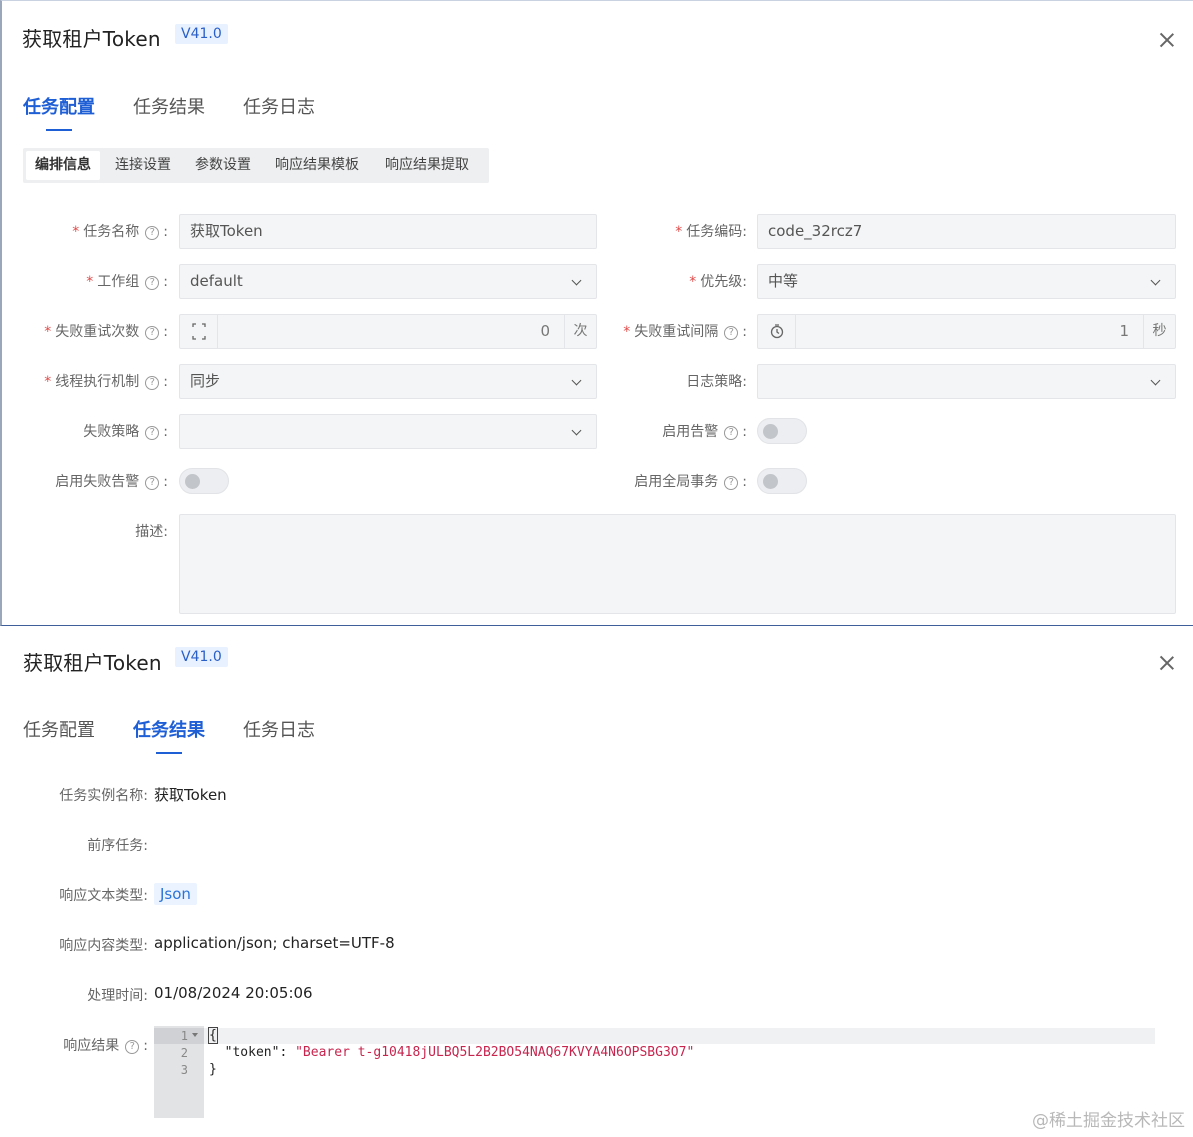 This screenshot has height=1137, width=1193. Describe the element at coordinates (195, 1035) in the screenshot. I see `fold-arrow-icon` at that location.